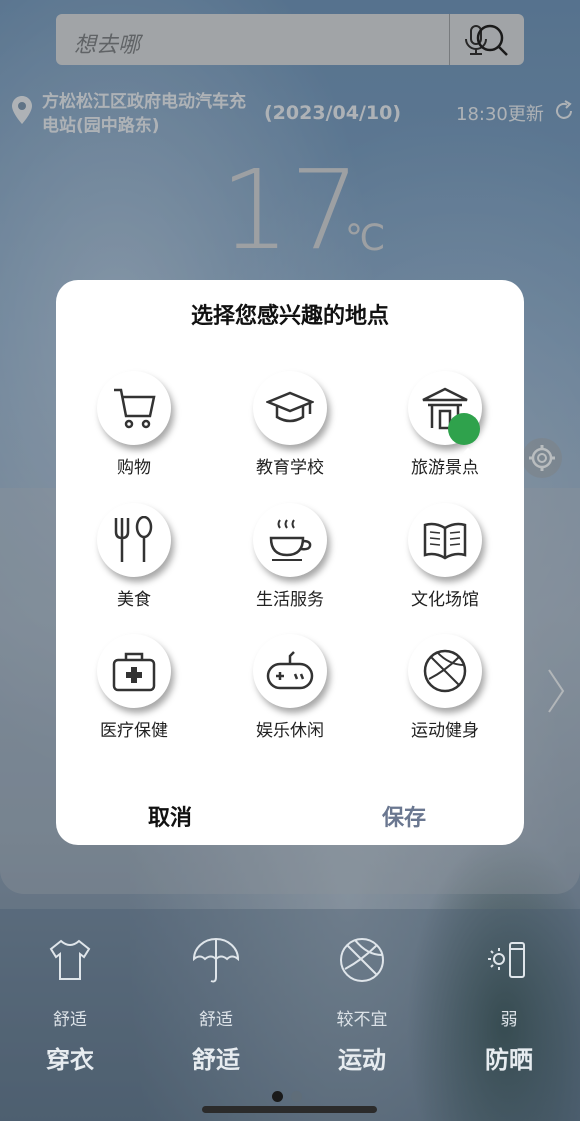  Describe the element at coordinates (445, 600) in the screenshot. I see `option-label: 文化场馆` at that location.